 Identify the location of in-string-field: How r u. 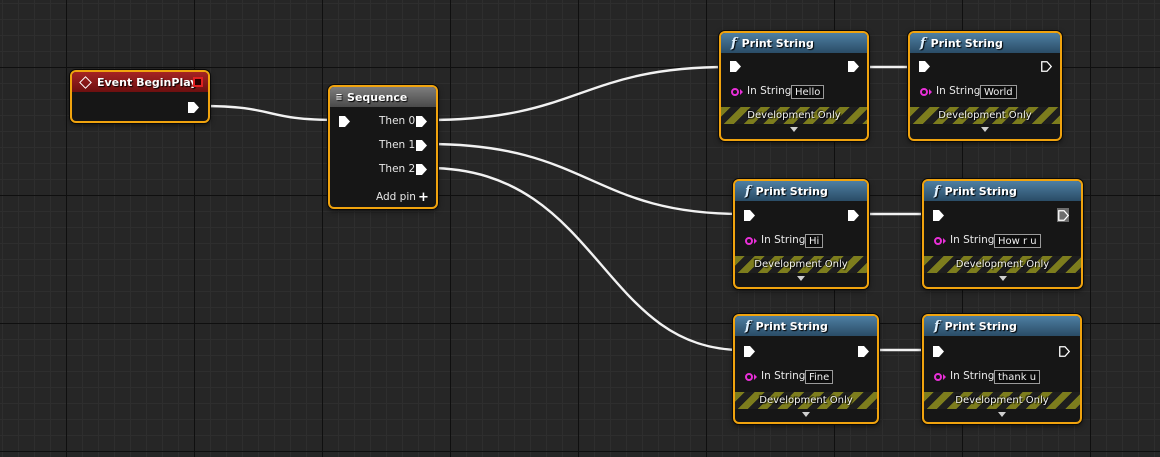
(1017, 241).